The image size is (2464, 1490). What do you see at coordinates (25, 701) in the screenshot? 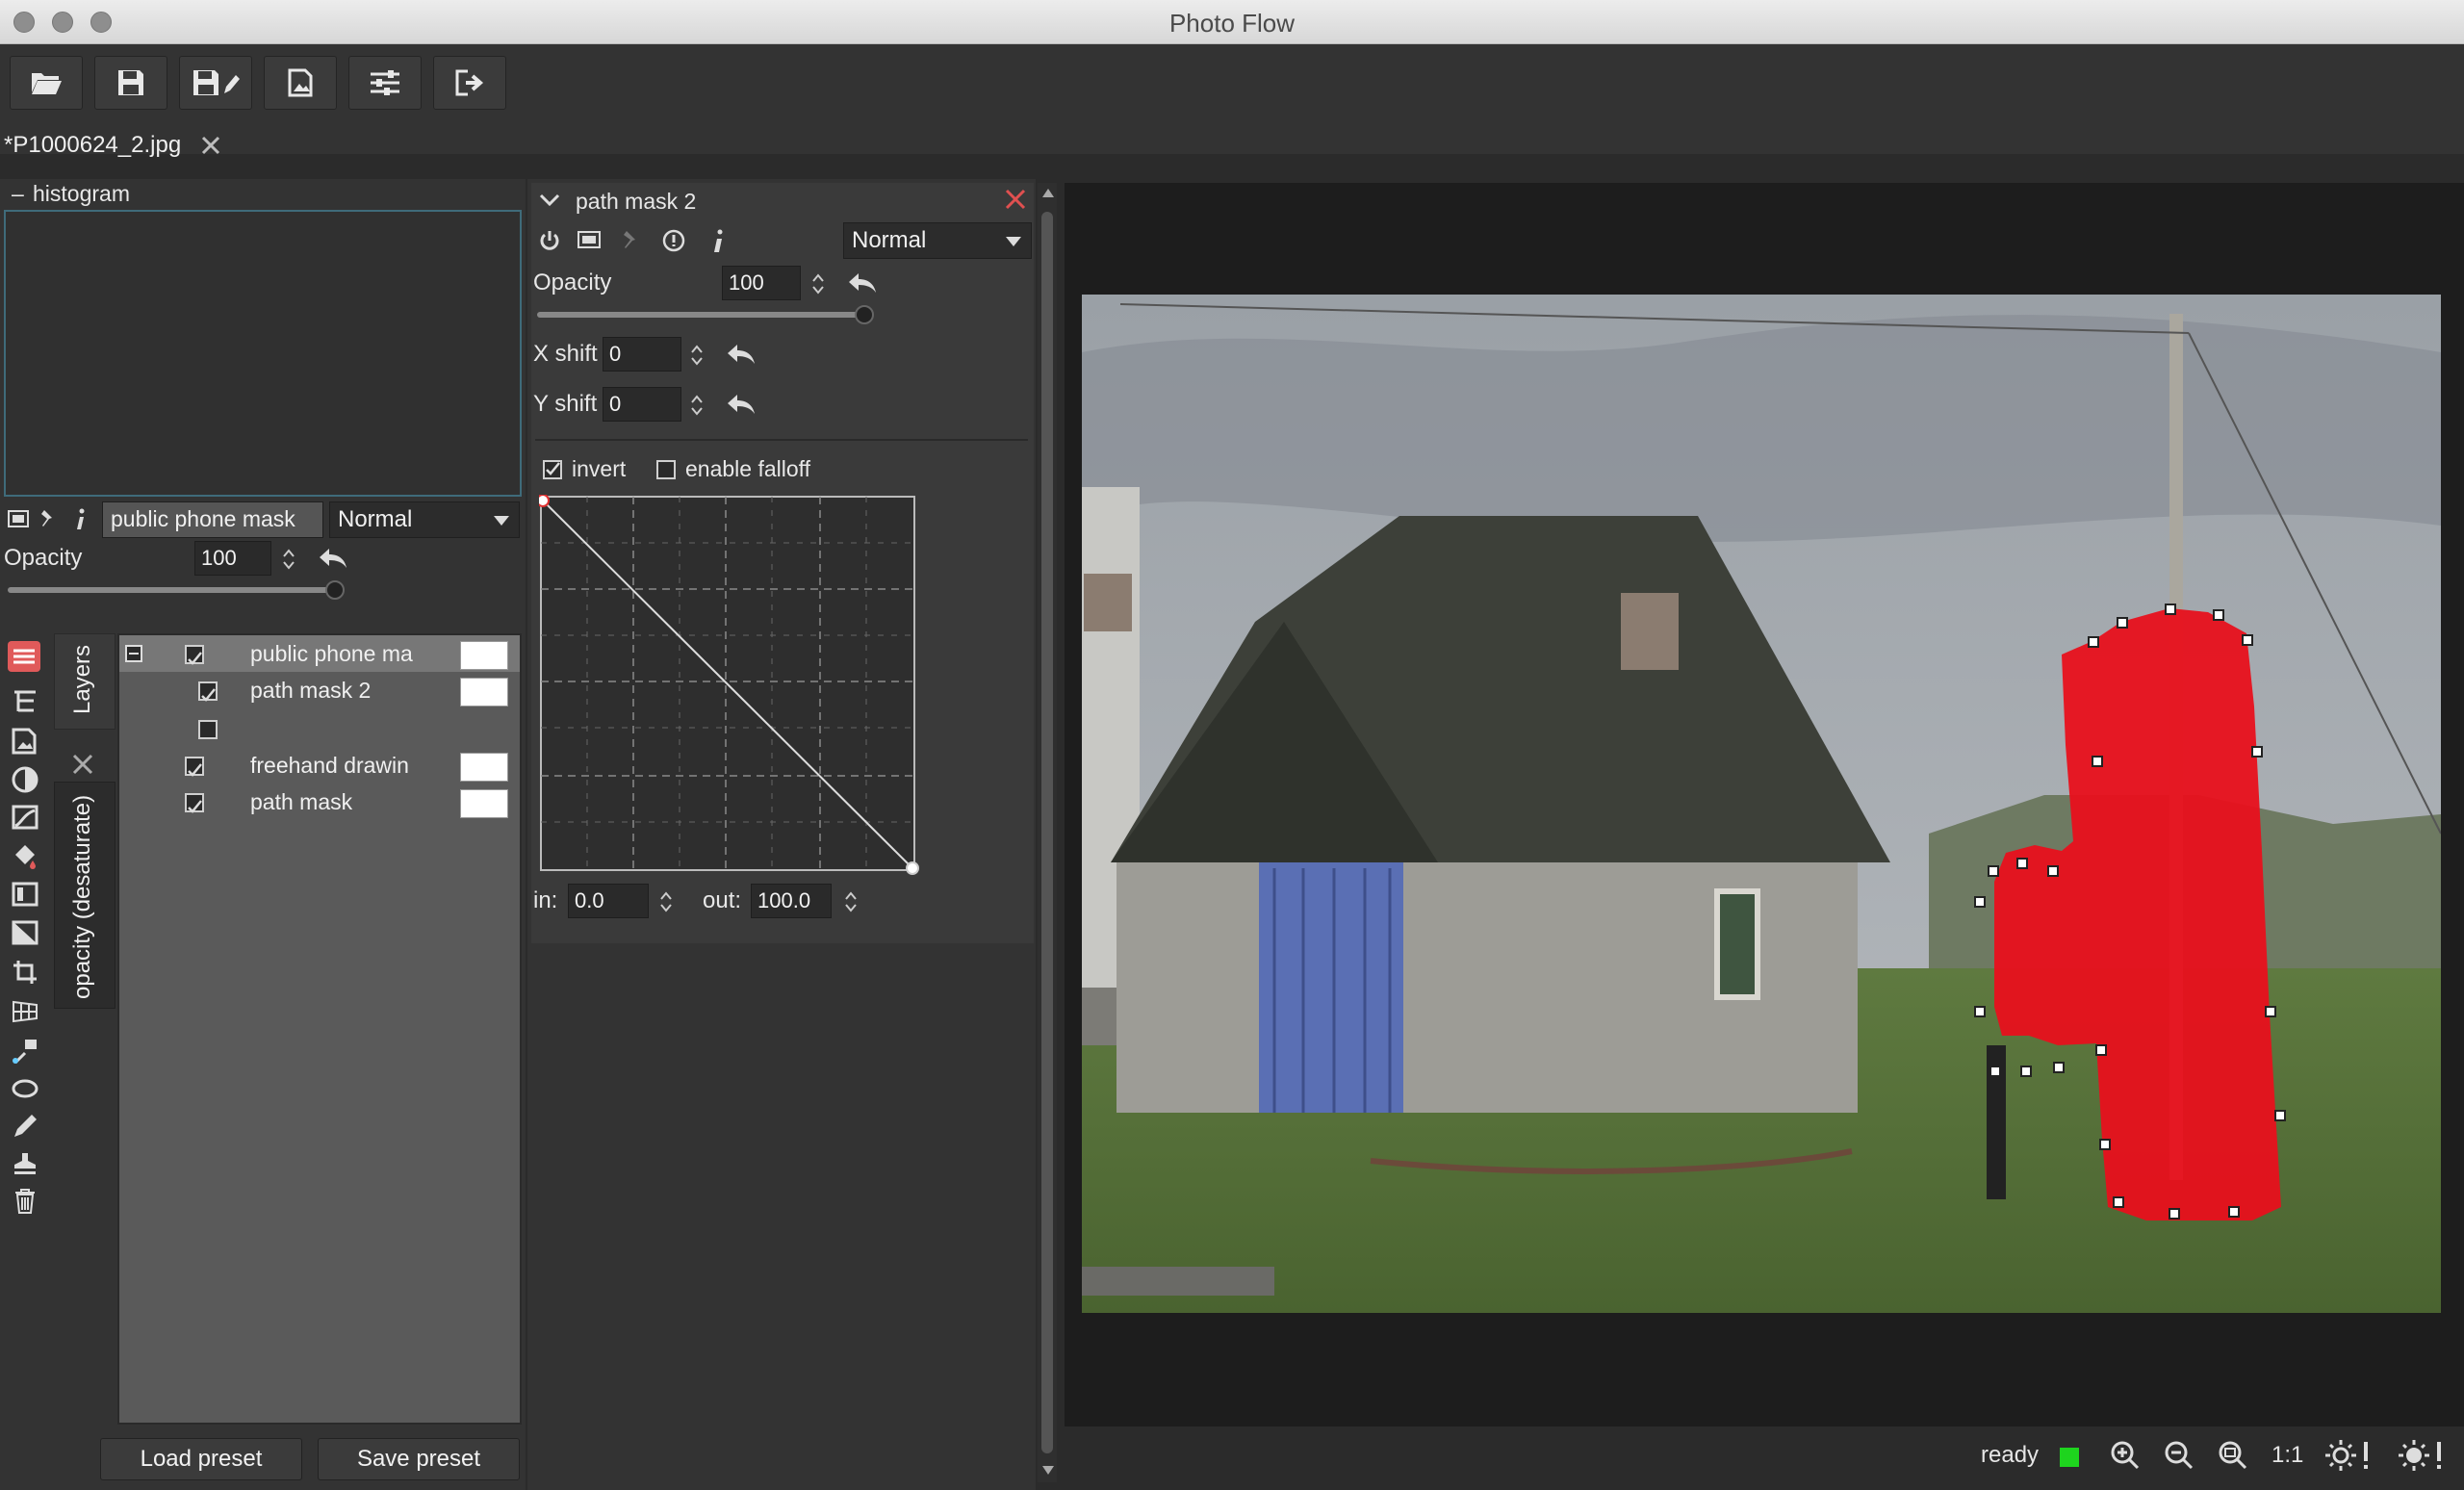
I see `tree-icon` at bounding box center [25, 701].